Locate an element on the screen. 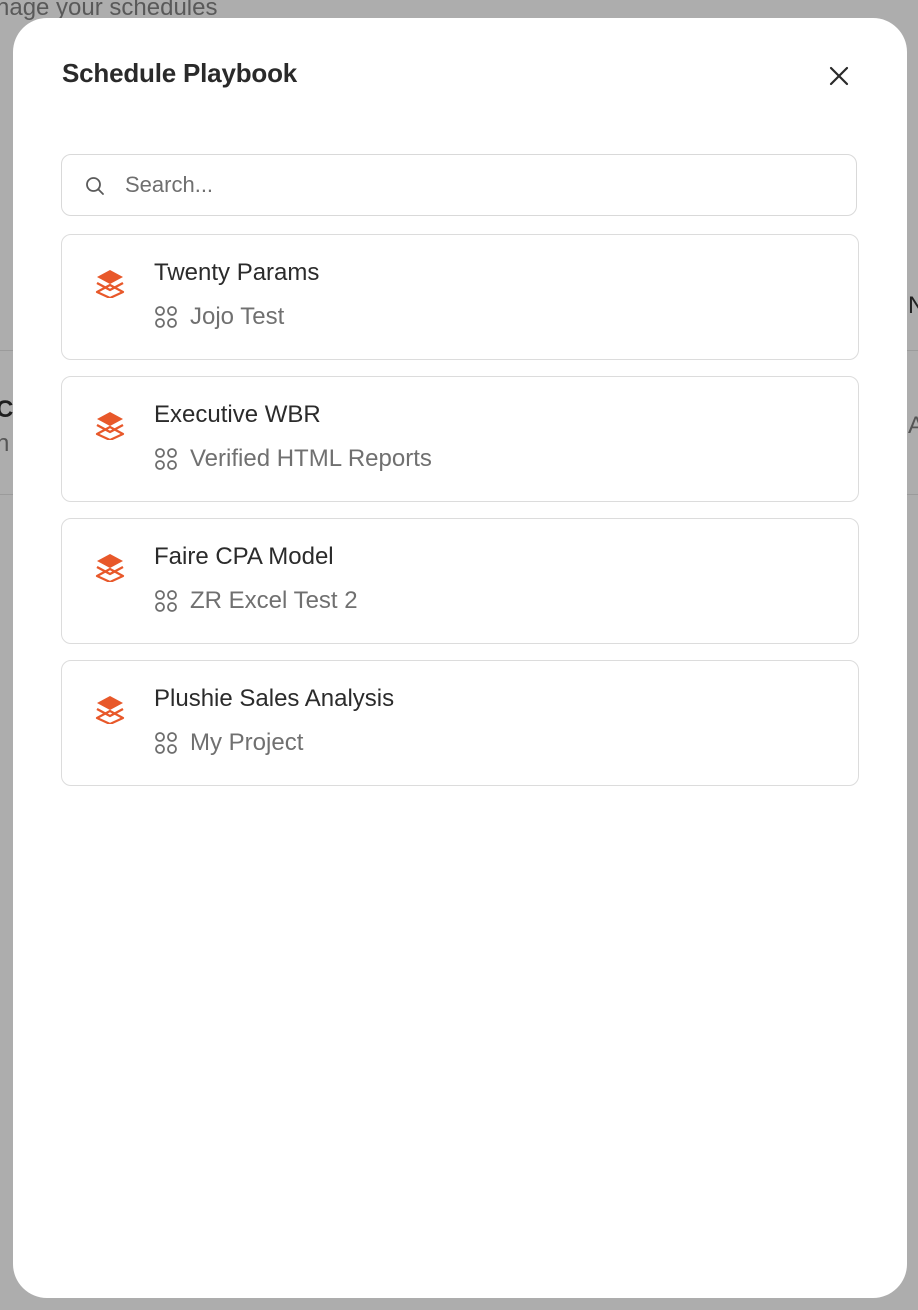 The width and height of the screenshot is (918, 1310). playbook-item: Executive WBR Verified HTML Reports is located at coordinates (460, 439).